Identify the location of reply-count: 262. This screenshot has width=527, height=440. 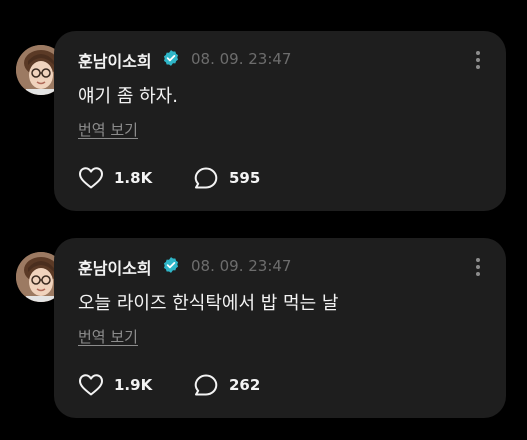
(245, 385).